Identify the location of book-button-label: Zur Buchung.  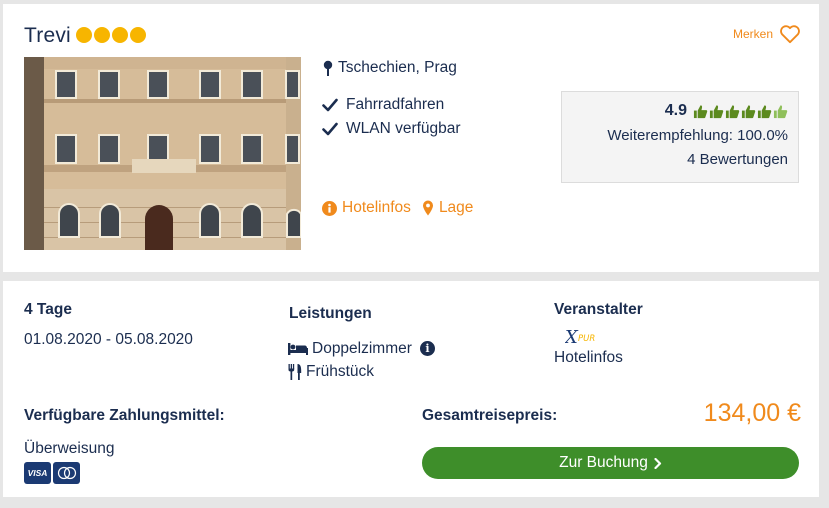
(603, 462).